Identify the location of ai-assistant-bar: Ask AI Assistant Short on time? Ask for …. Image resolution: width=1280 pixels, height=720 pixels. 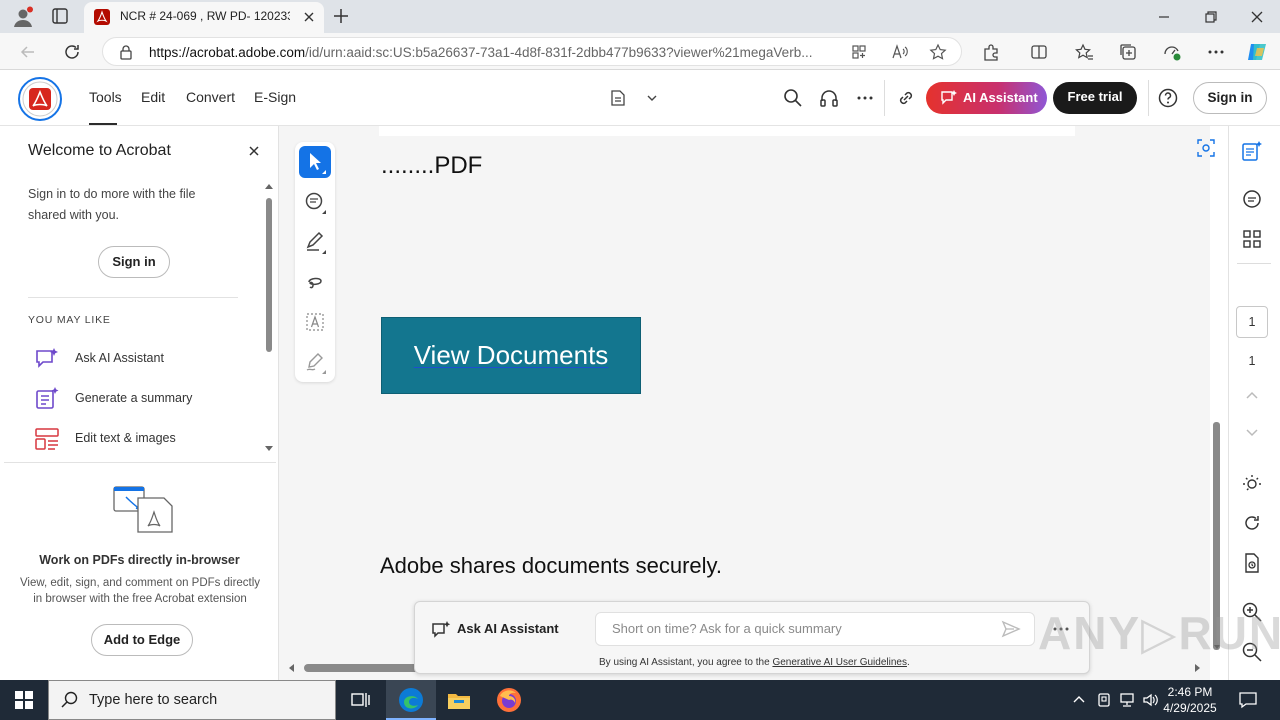
(752, 637).